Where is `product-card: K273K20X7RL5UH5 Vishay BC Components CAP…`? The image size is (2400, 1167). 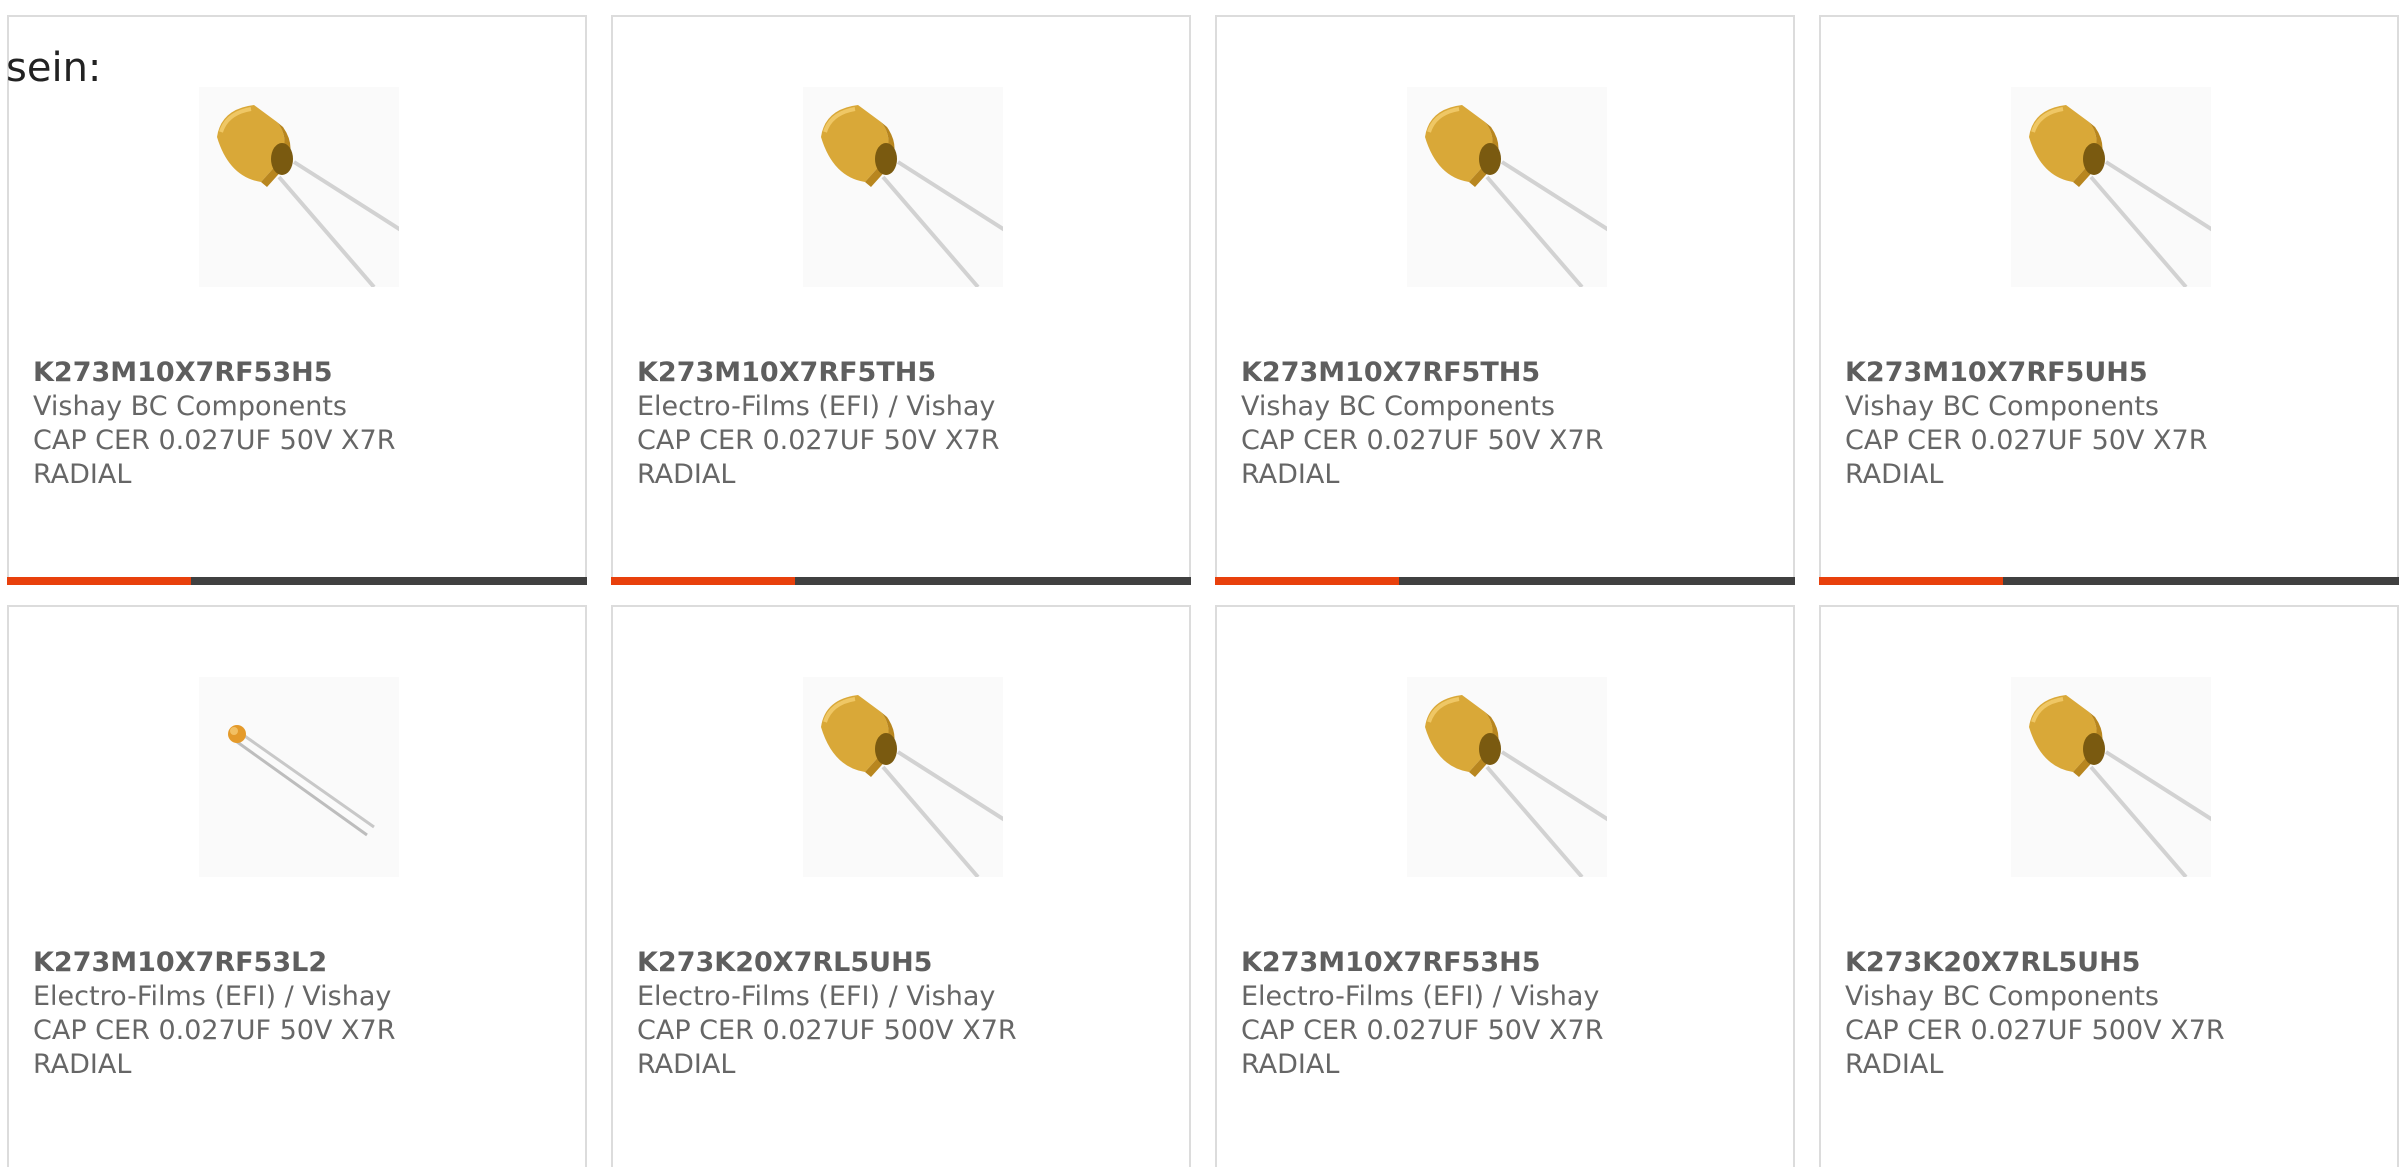 product-card: K273K20X7RL5UH5 Vishay BC Components CAP… is located at coordinates (2109, 886).